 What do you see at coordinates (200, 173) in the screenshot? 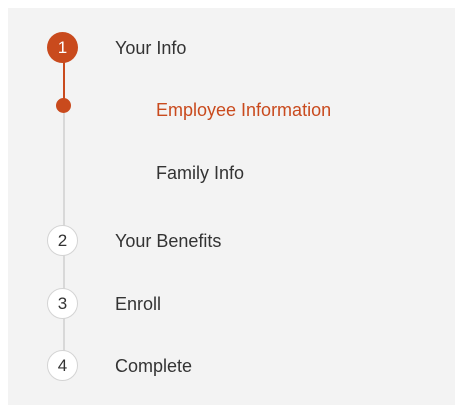
I see `substep-family-info: Family Info` at bounding box center [200, 173].